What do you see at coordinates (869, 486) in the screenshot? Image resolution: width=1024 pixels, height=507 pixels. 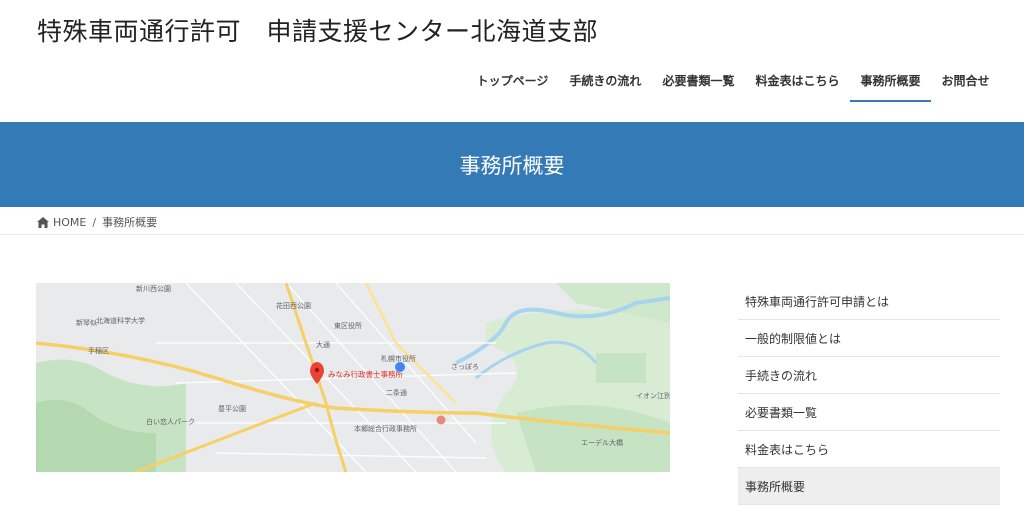 I see `sidebar-item-office: 事務所概要` at bounding box center [869, 486].